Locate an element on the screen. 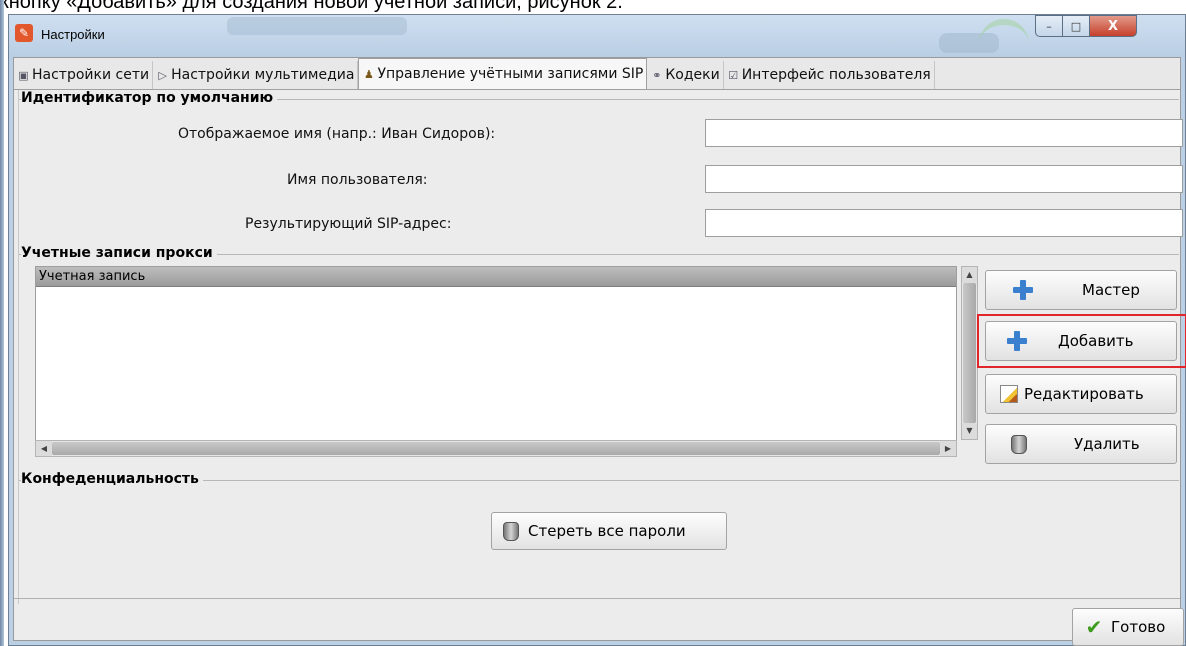 Image resolution: width=1186 pixels, height=646 pixels. tab-sip-accounts: ♟ Управление учётными записями SIP is located at coordinates (503, 73).